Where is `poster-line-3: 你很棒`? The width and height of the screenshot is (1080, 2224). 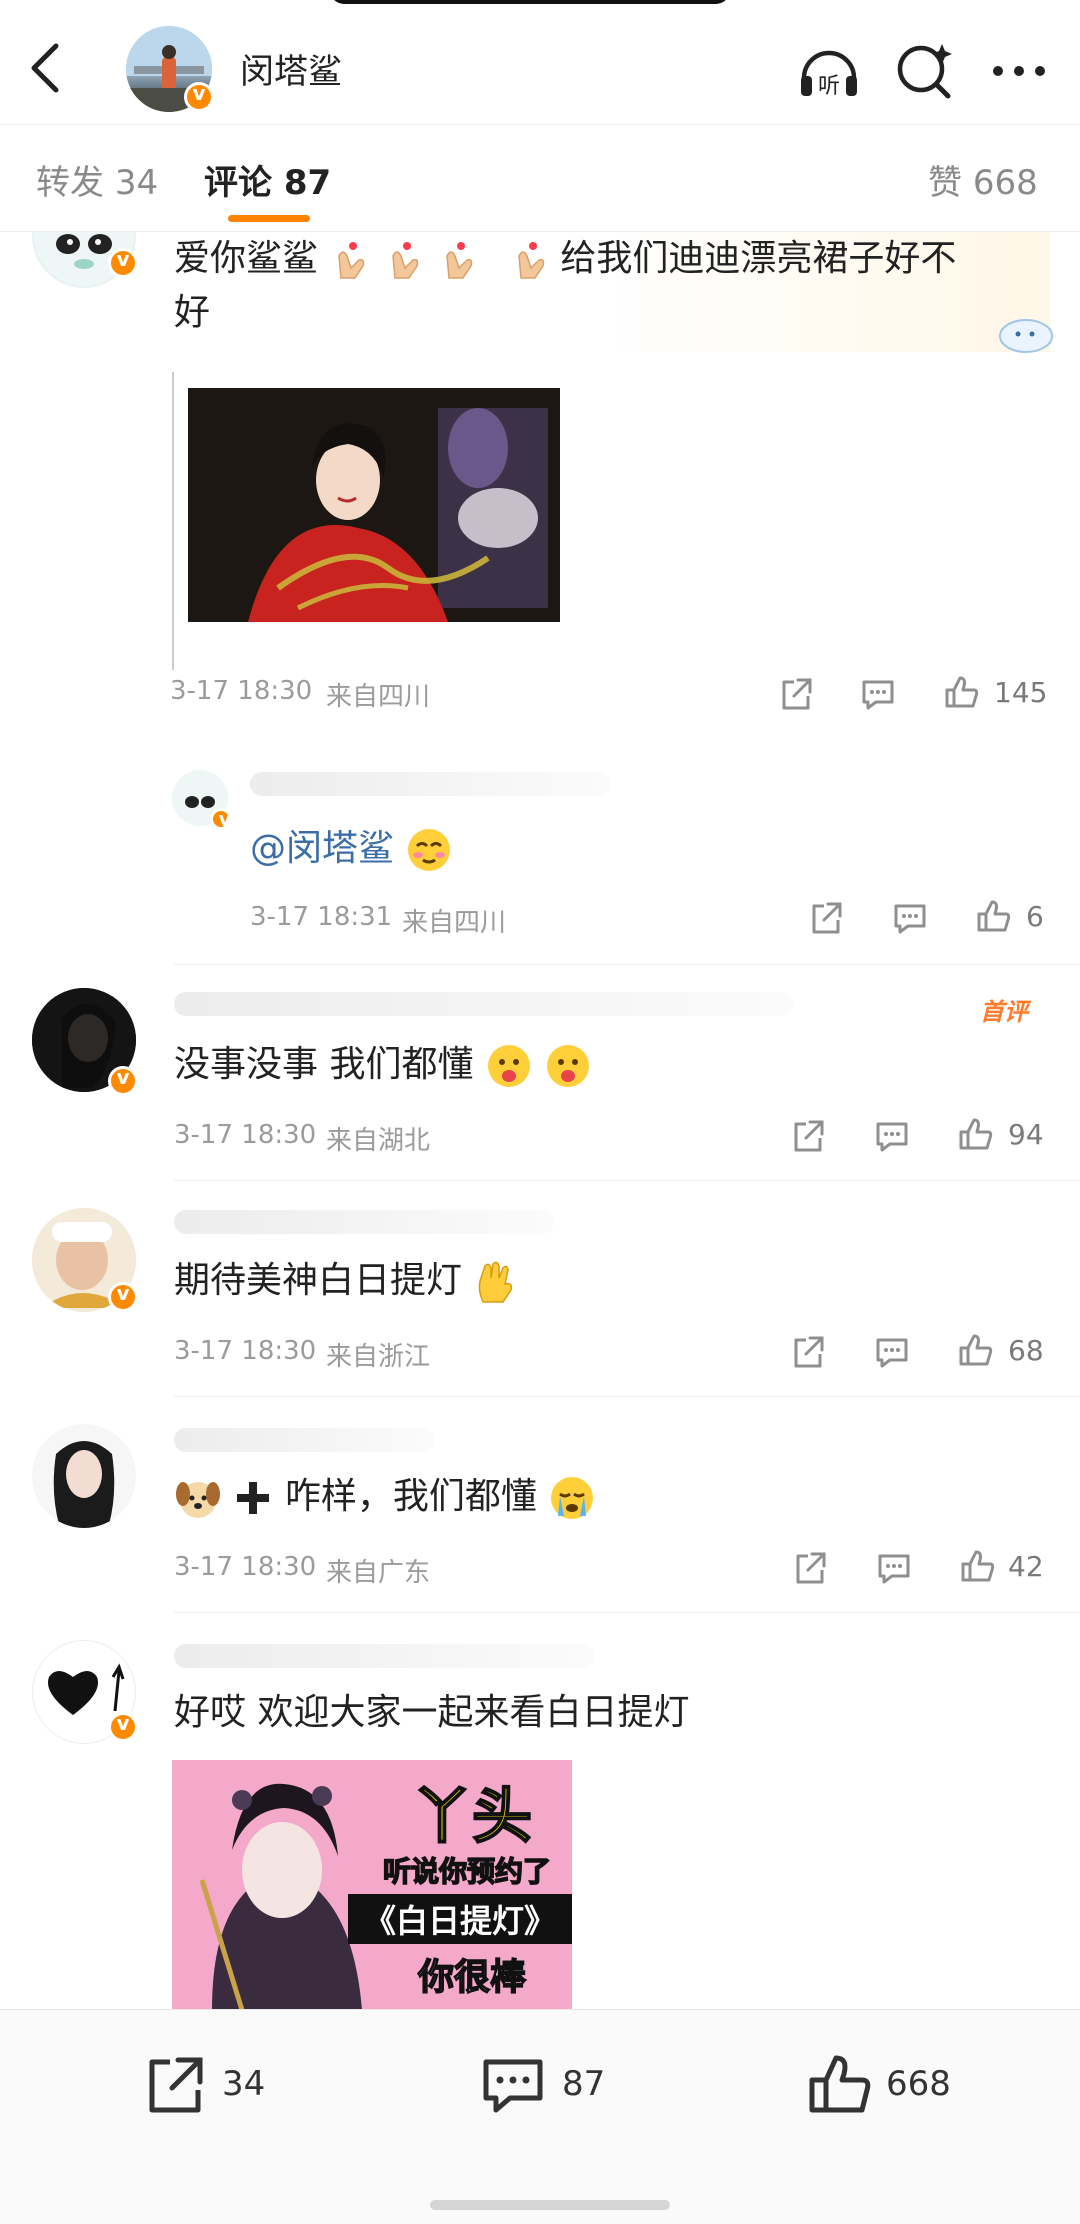
poster-line-3: 你很棒 is located at coordinates (472, 1977).